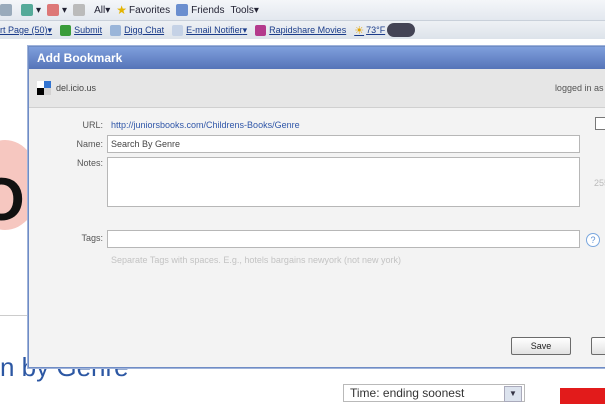  I want to click on page-logo-letter: O, so click(12, 199).